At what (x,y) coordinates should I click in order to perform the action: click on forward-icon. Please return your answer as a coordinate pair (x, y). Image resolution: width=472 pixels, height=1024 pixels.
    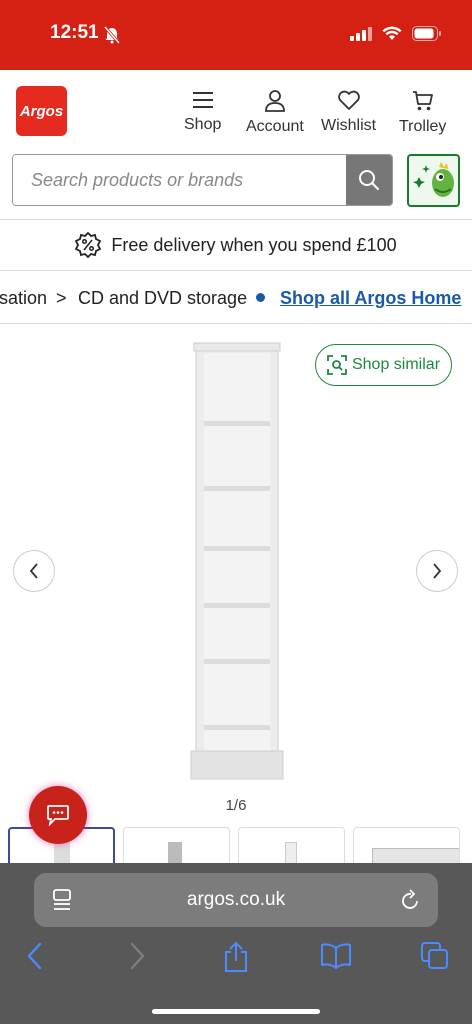
    Looking at the image, I should click on (137, 958).